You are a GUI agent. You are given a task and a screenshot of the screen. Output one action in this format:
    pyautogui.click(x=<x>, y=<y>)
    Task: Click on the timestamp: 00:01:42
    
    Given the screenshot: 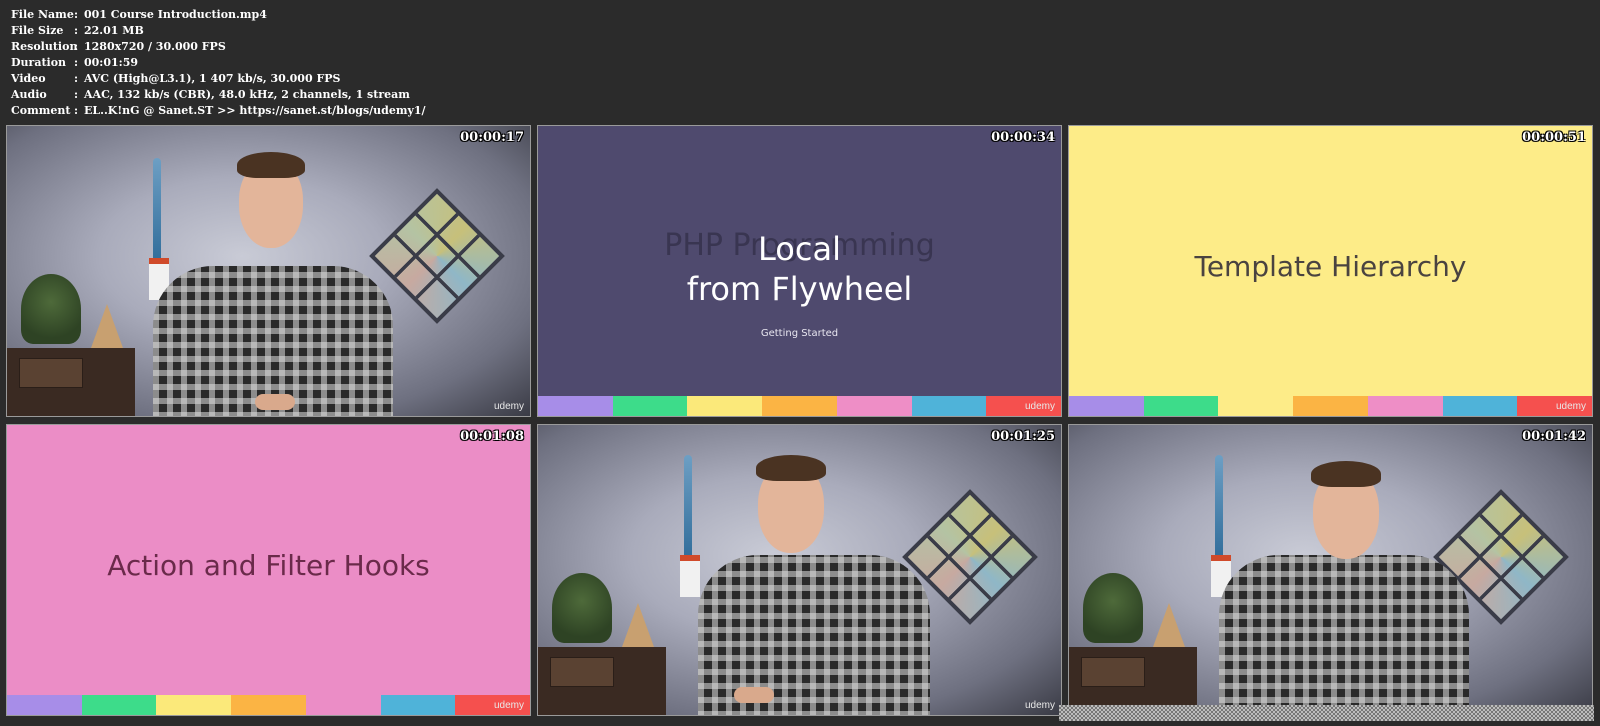 What is the action you would take?
    pyautogui.click(x=1554, y=436)
    